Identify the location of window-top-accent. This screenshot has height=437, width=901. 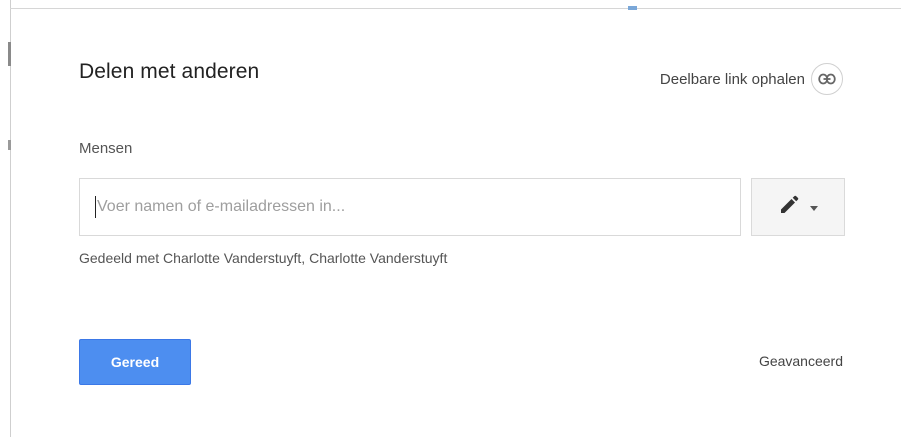
(632, 8).